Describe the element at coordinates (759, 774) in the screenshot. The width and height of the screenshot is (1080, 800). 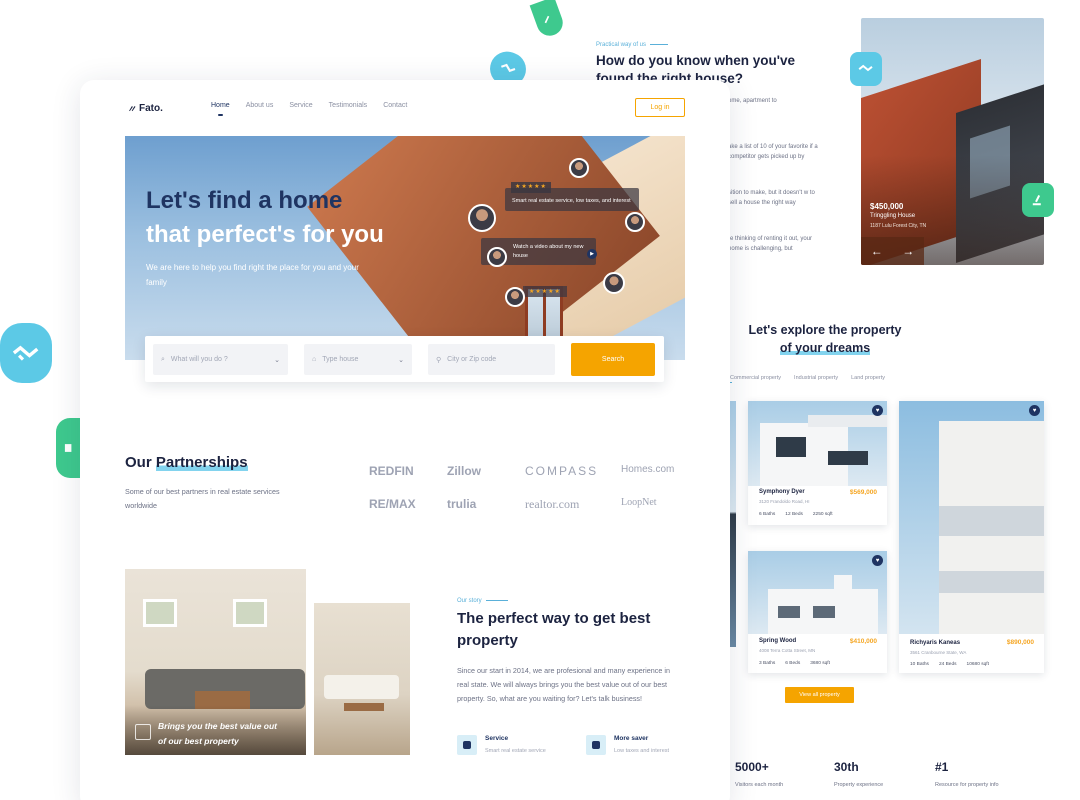
I see `stat-item: 5000+ Visitors each month` at that location.